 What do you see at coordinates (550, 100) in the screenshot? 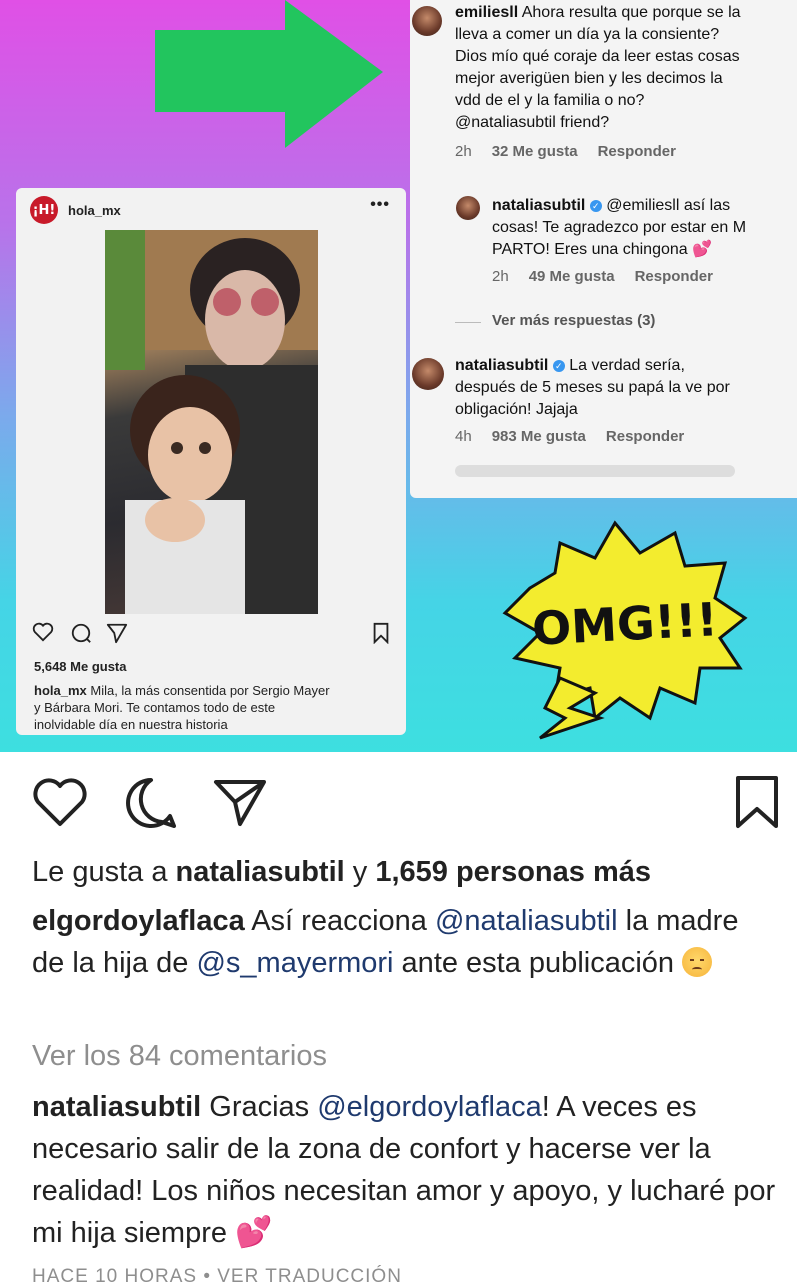
I see `comment-1-line5: vdd de el y la familia o no?` at bounding box center [550, 100].